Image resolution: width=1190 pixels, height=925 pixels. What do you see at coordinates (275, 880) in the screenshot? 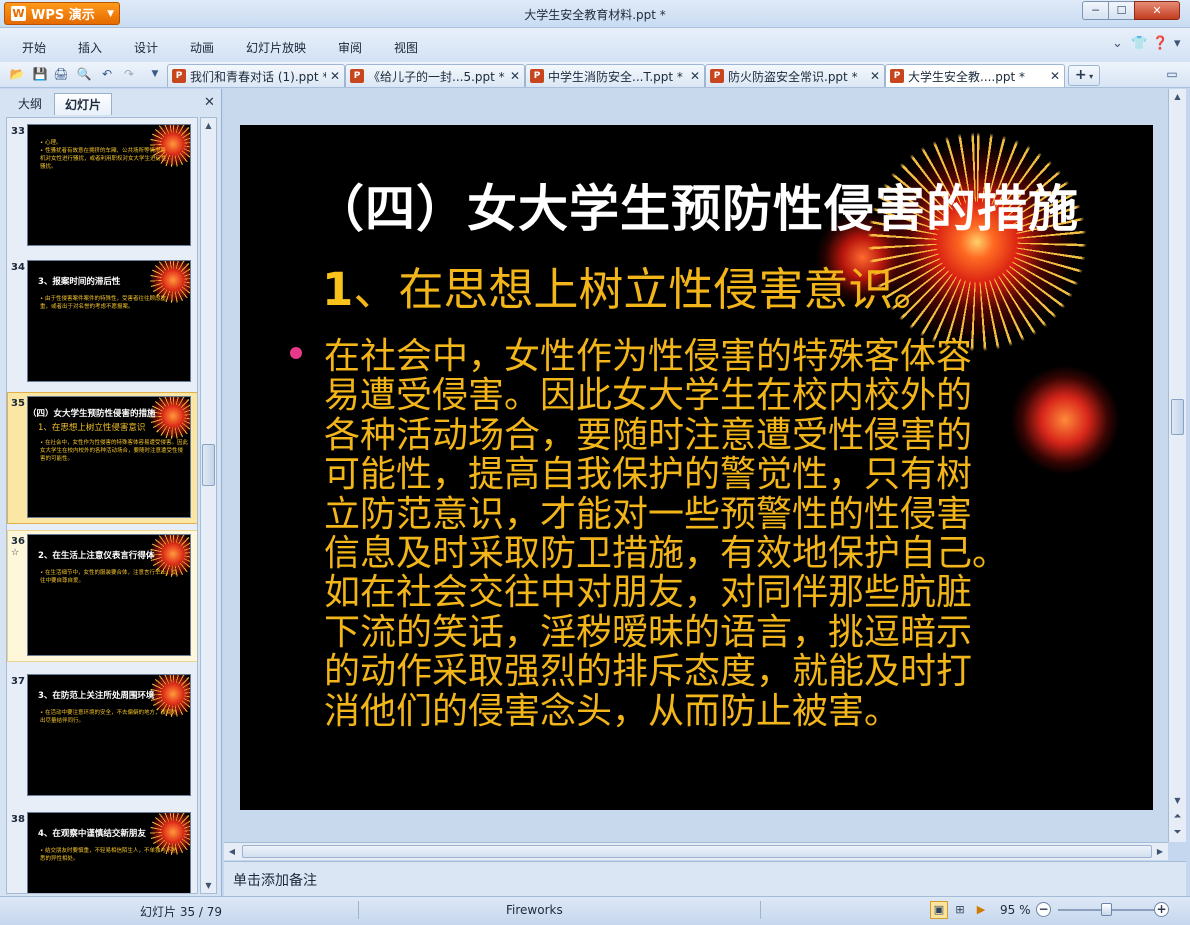
I see `notes-placeholder: 单击添加备注` at bounding box center [275, 880].